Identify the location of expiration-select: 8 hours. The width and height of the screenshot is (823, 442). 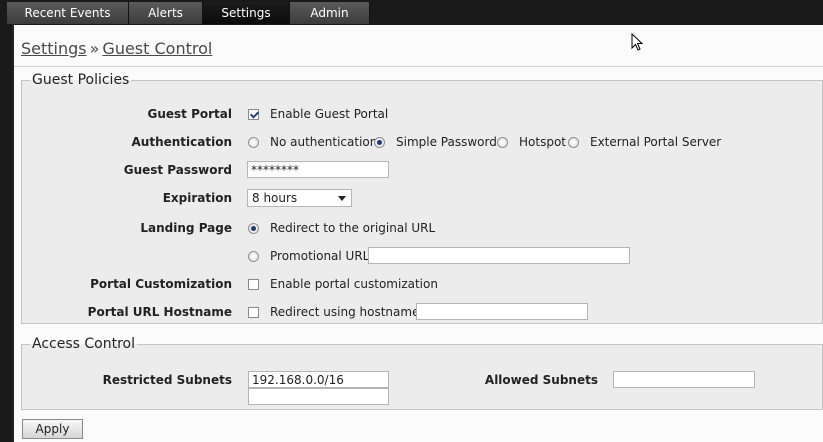
(299, 198).